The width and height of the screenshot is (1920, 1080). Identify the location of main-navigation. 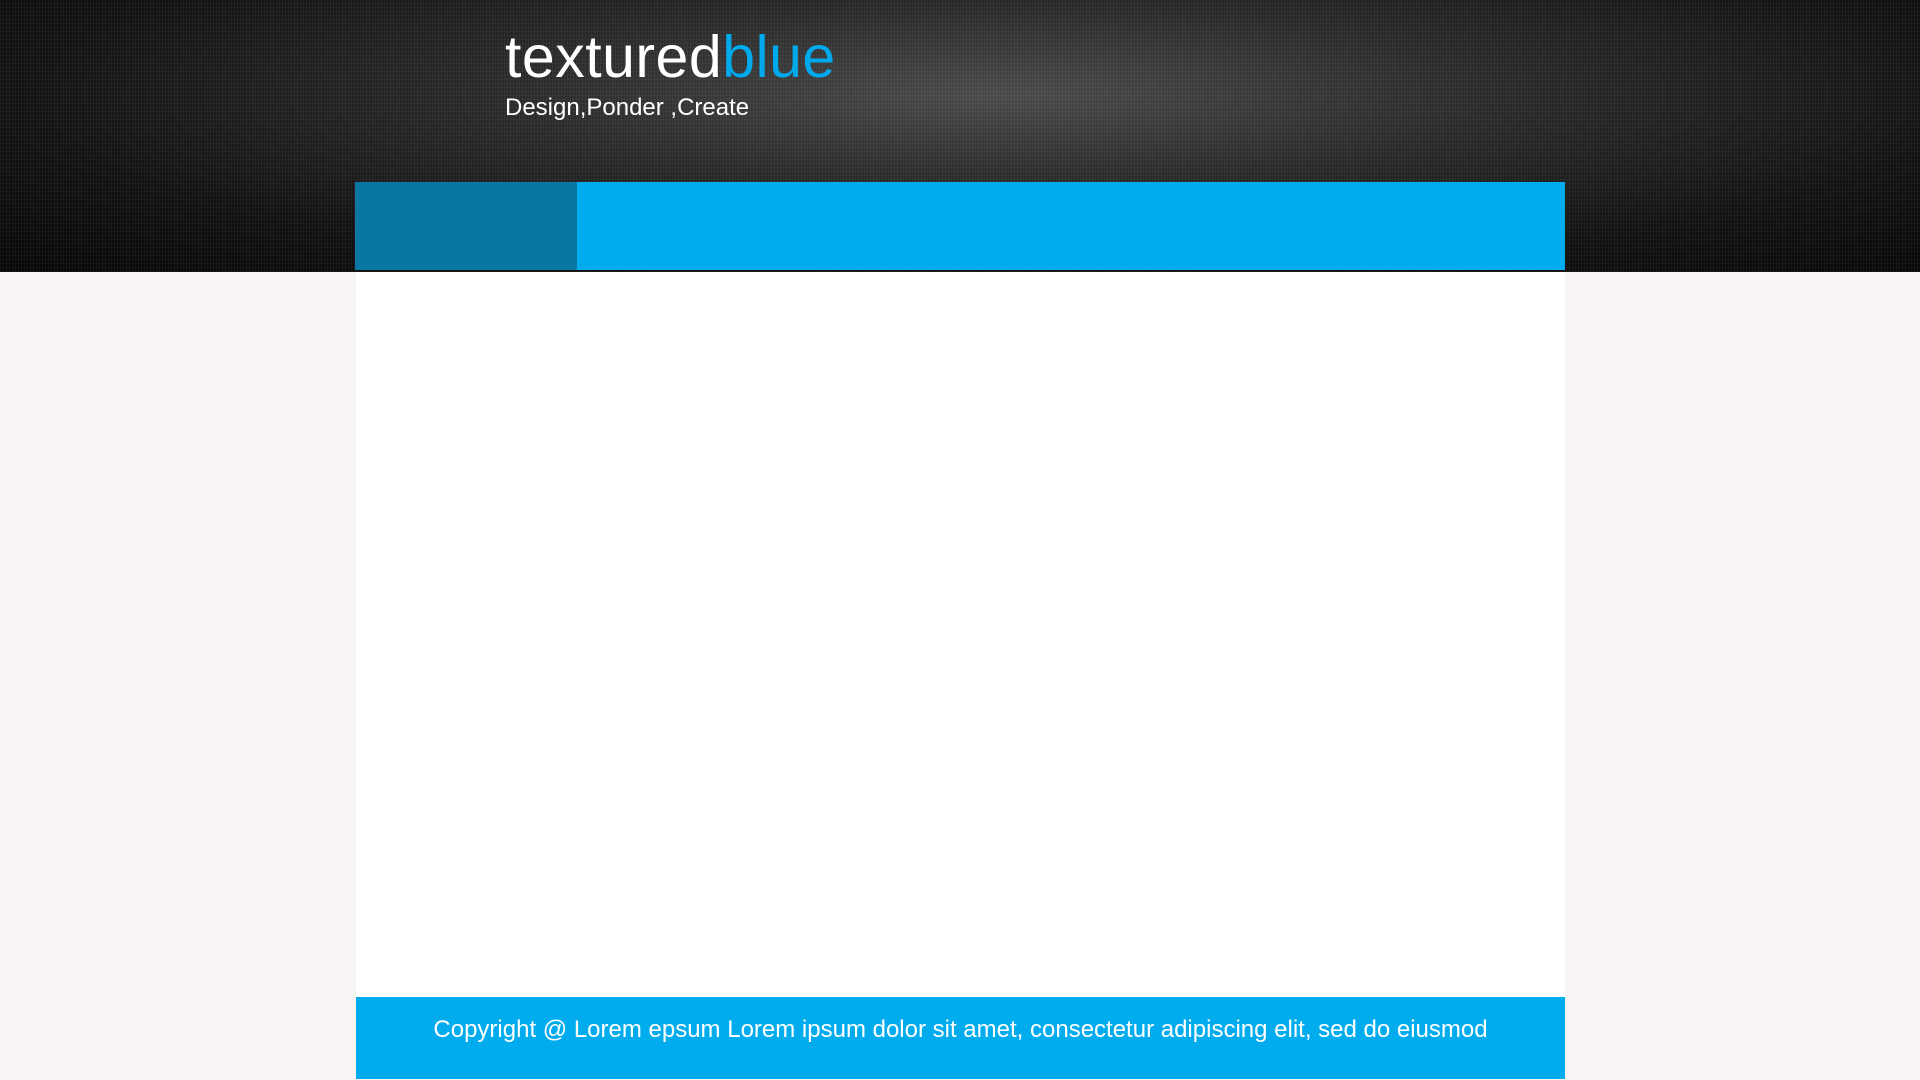
(960, 226).